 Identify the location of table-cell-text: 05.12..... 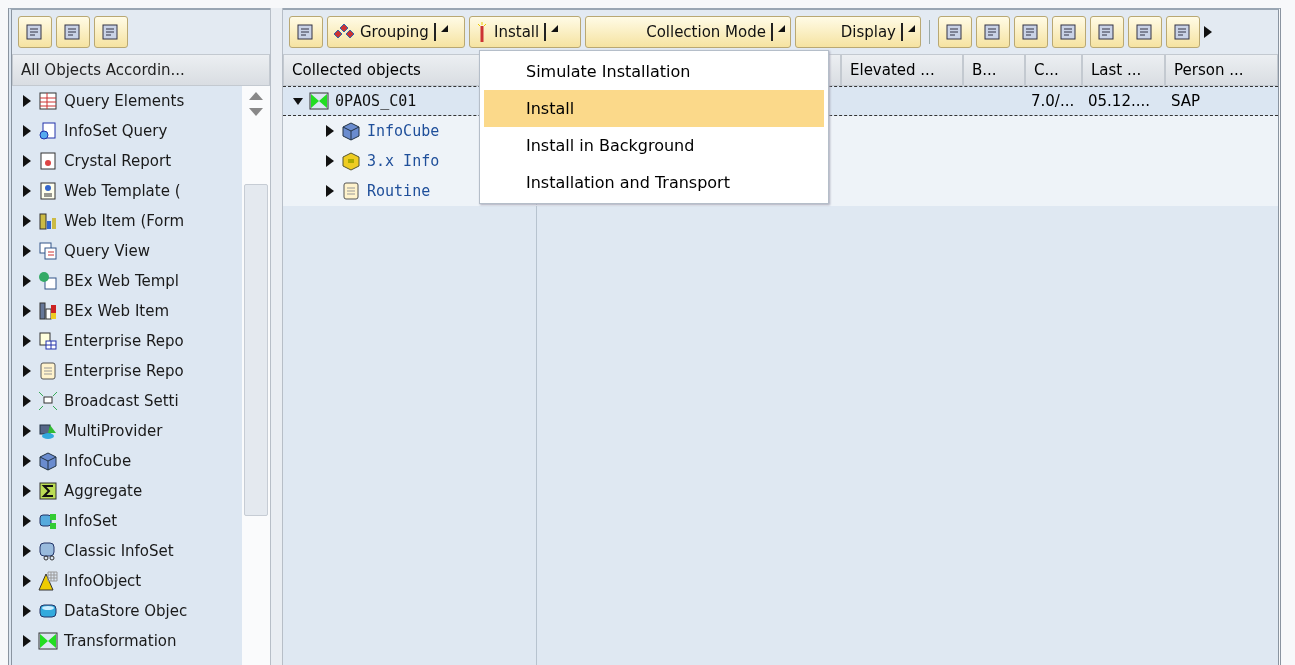
(1119, 101).